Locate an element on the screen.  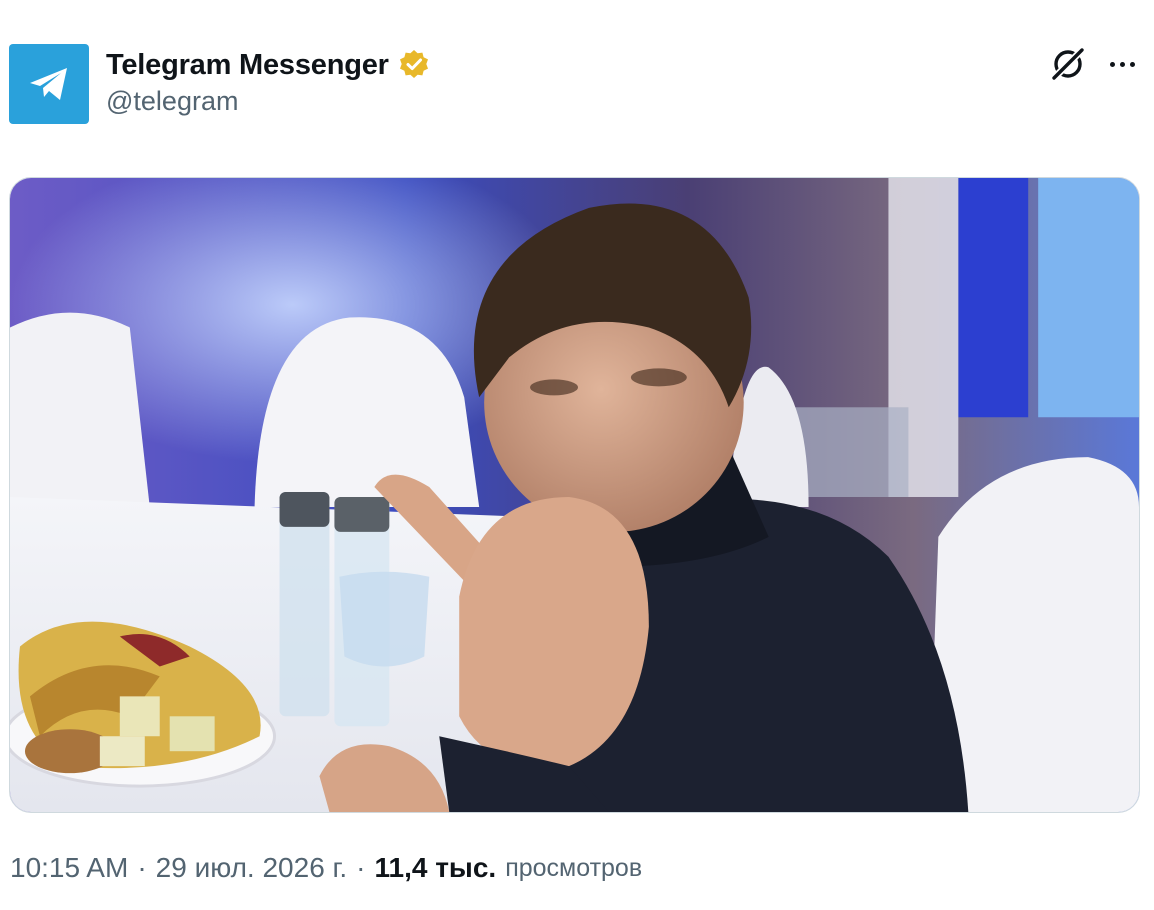
paper-plane-icon is located at coordinates (48, 84).